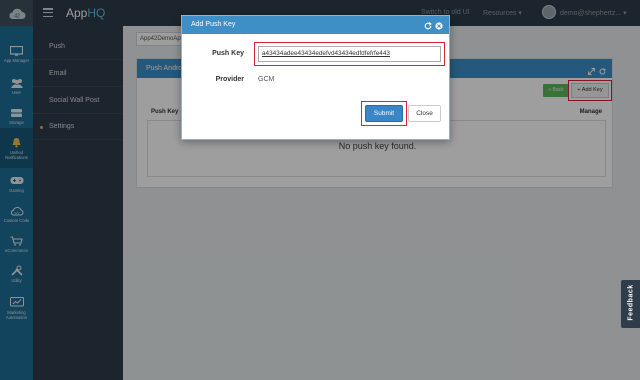 Image resolution: width=640 pixels, height=380 pixels. What do you see at coordinates (428, 29) in the screenshot?
I see `refresh-icon` at bounding box center [428, 29].